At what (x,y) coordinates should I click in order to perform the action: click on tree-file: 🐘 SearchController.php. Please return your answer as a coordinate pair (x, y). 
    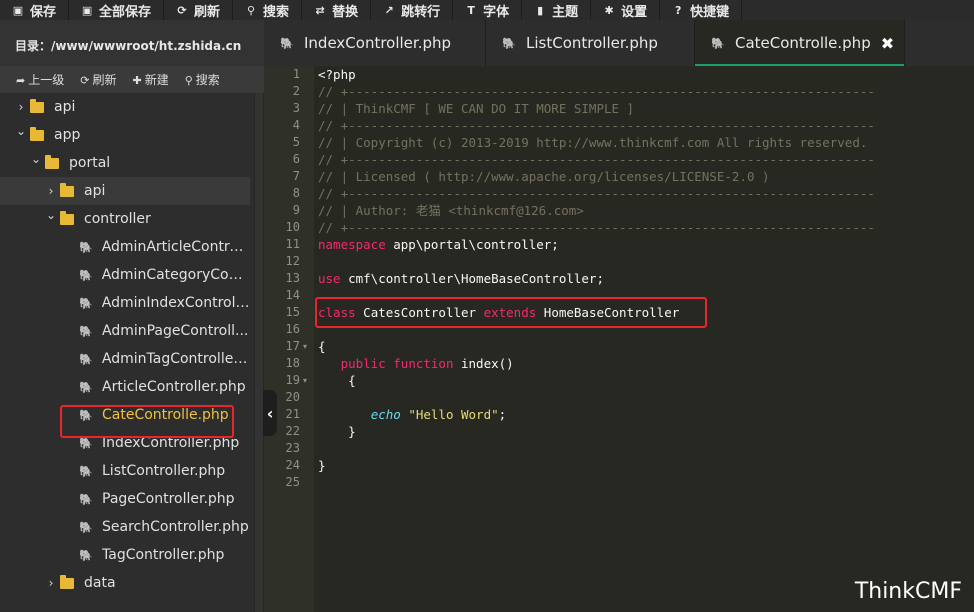
    Looking at the image, I should click on (125, 527).